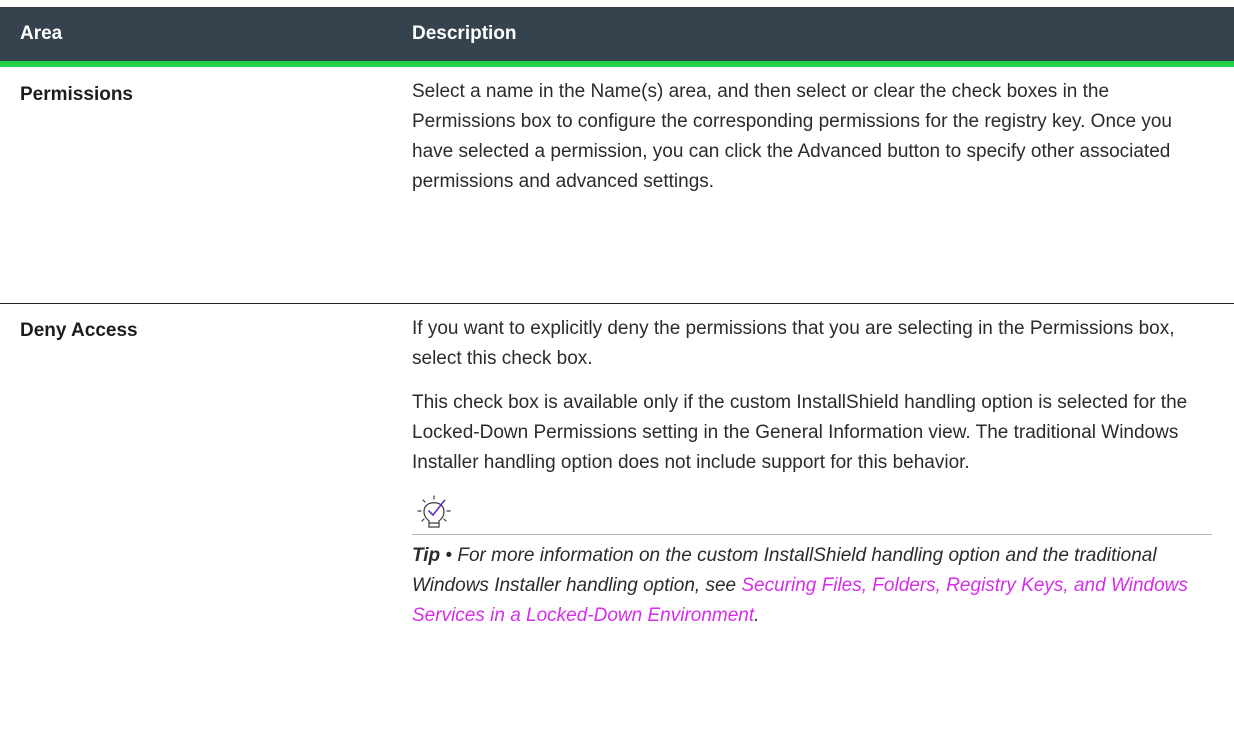 The height and width of the screenshot is (746, 1234). What do you see at coordinates (757, 615) in the screenshot?
I see `tip-trailing: .` at bounding box center [757, 615].